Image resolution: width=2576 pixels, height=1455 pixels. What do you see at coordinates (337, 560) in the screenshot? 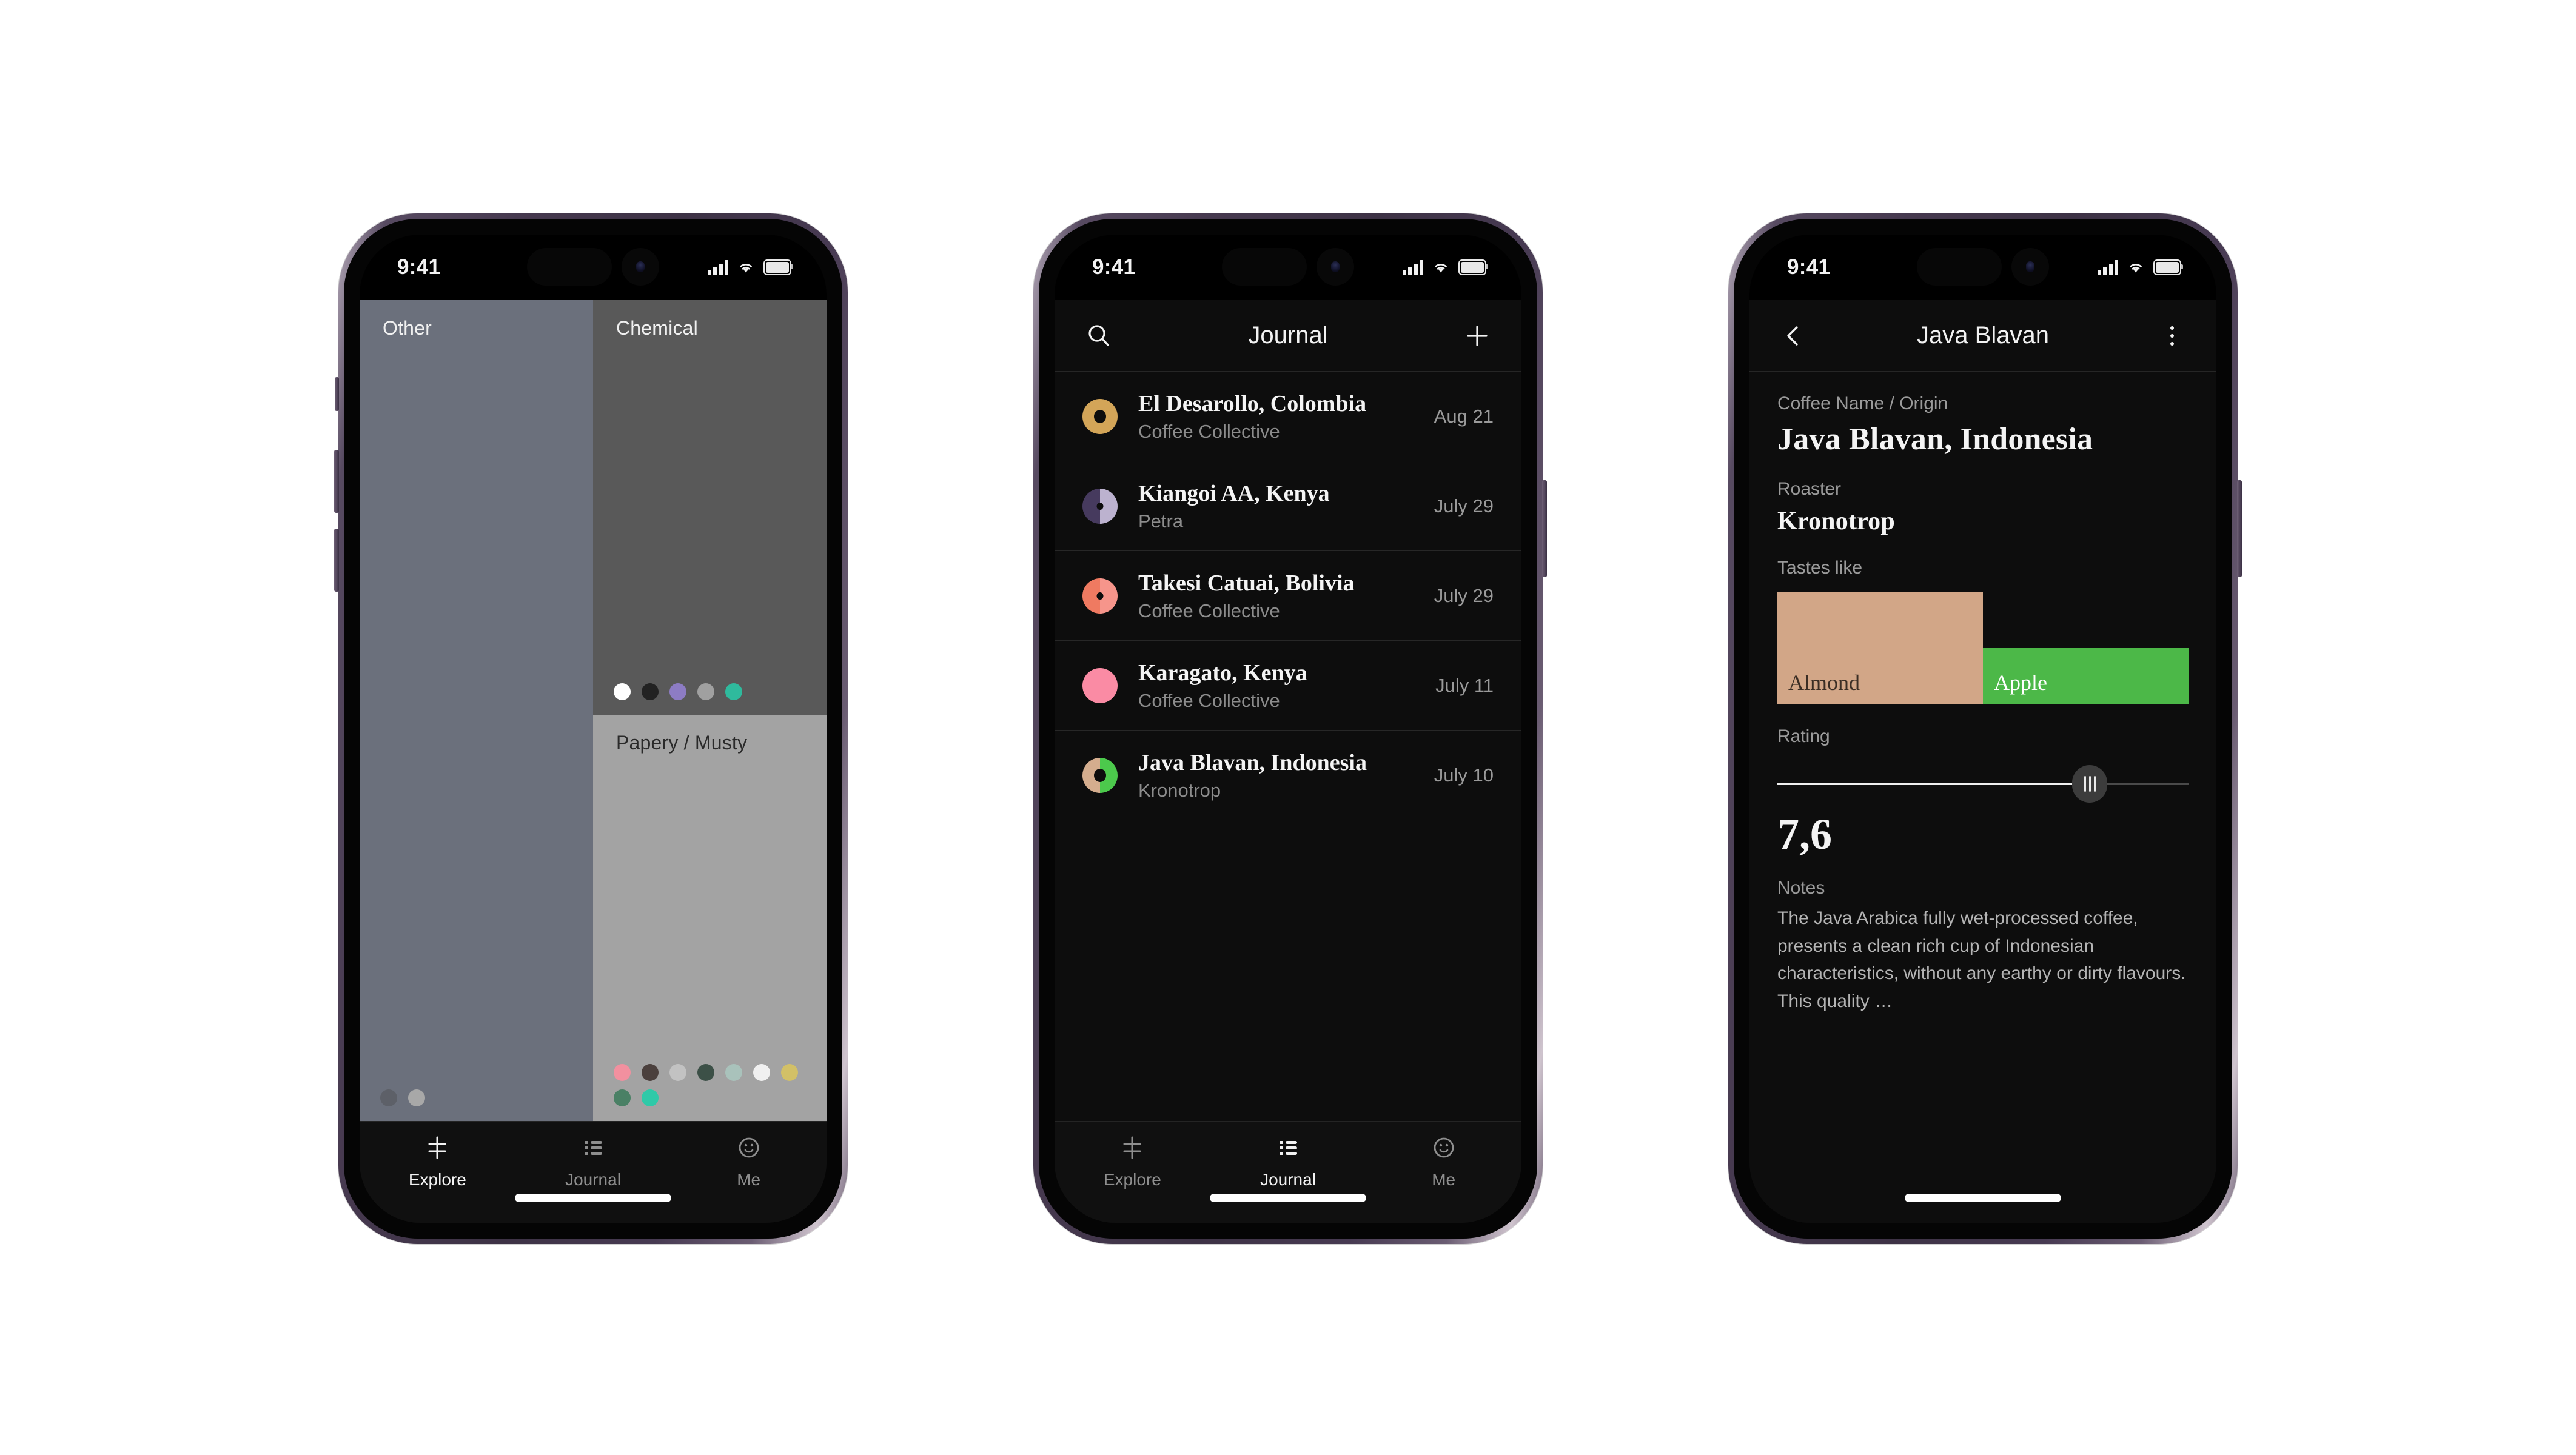
I see `volume-down-button` at bounding box center [337, 560].